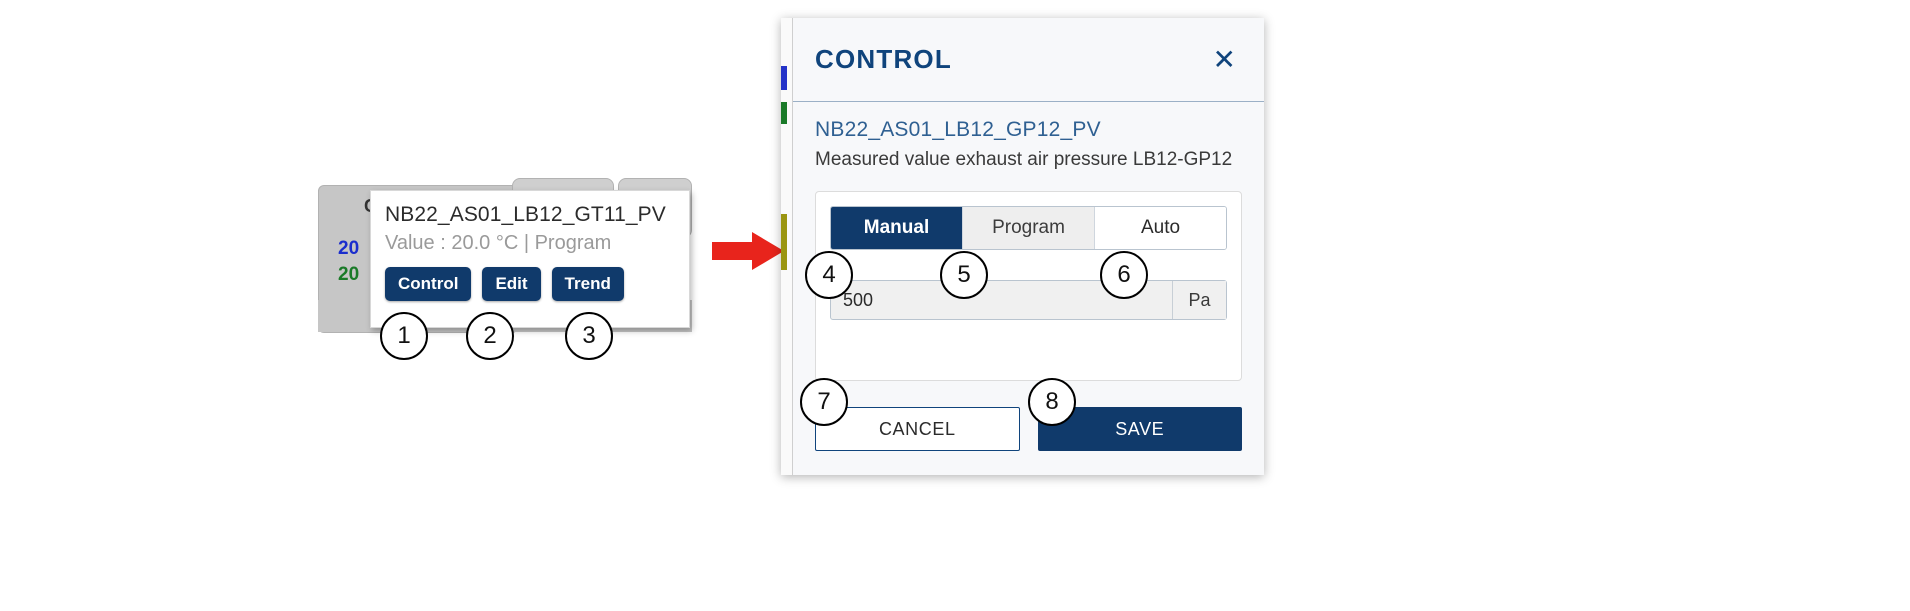 Image resolution: width=1910 pixels, height=611 pixels. Describe the element at coordinates (958, 129) in the screenshot. I see `dialog-tag-name: NB22_AS01_LB12_GP12_PV` at that location.